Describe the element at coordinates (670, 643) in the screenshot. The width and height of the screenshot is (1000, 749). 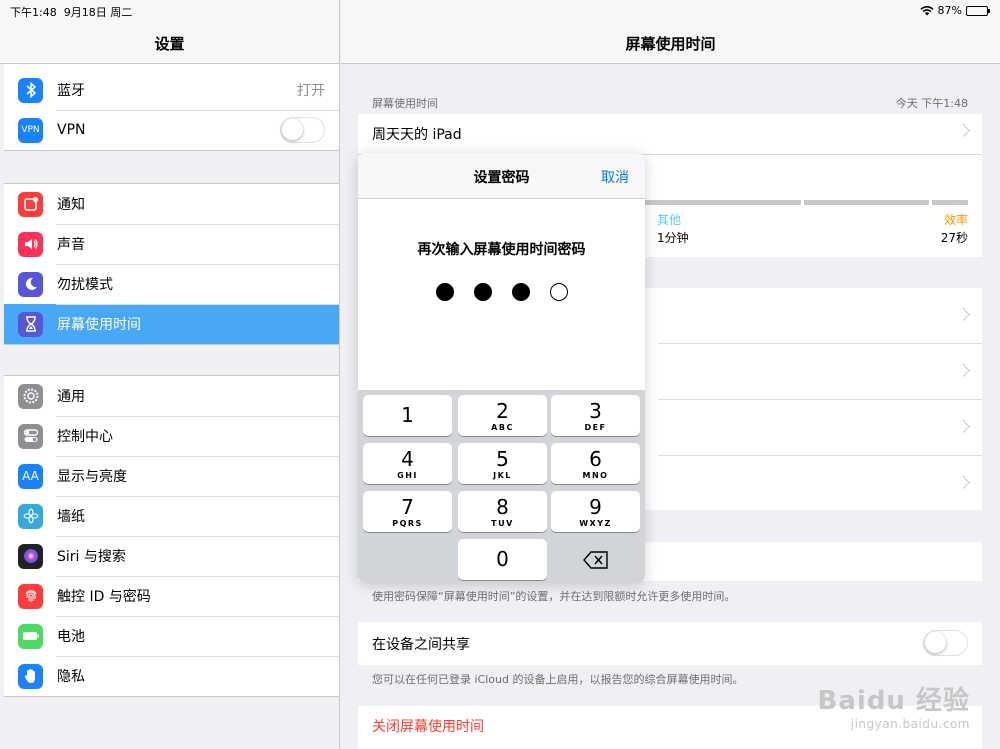
I see `share-row: 在设备之间共享` at that location.